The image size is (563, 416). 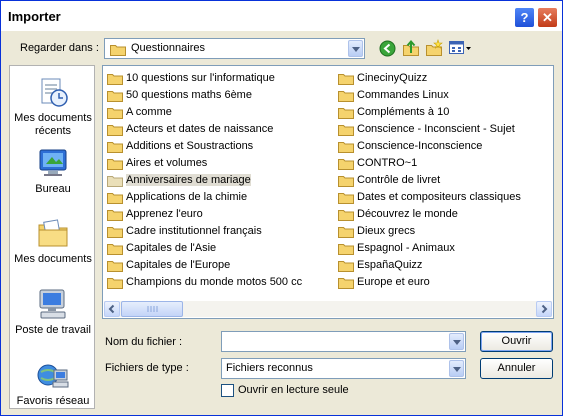 I want to click on desktop-icon, so click(x=53, y=162).